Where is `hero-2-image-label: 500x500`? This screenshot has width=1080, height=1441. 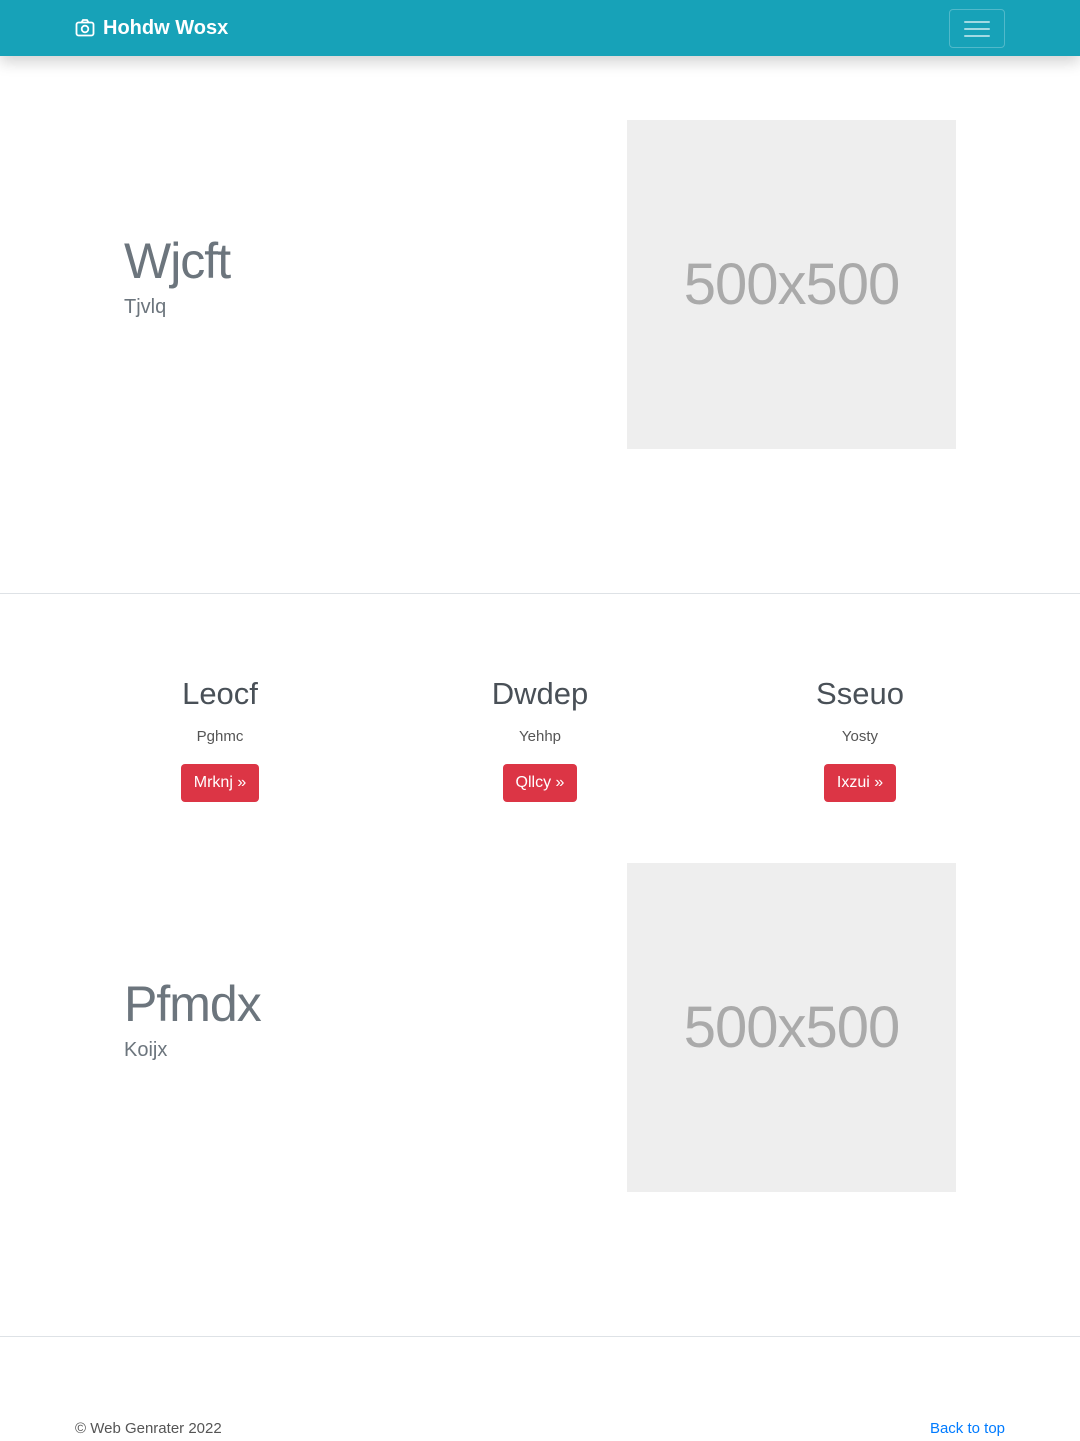
hero-2-image-label: 500x500 is located at coordinates (792, 1027).